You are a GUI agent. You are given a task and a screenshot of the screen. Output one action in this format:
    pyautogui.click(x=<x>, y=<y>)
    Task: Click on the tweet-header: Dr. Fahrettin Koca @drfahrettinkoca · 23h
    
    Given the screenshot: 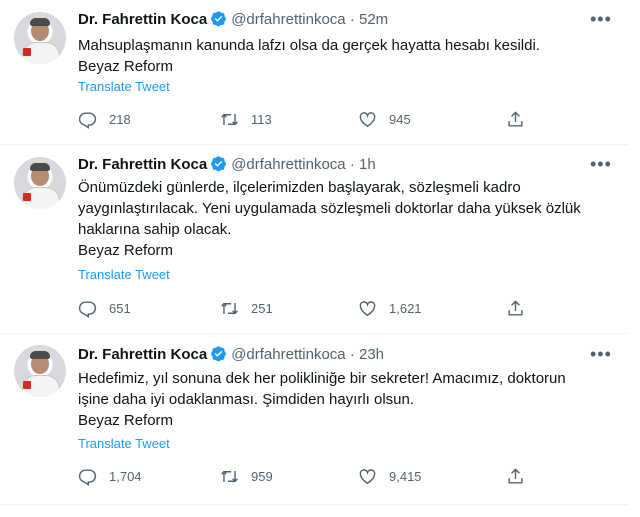 What is the action you would take?
    pyautogui.click(x=231, y=355)
    